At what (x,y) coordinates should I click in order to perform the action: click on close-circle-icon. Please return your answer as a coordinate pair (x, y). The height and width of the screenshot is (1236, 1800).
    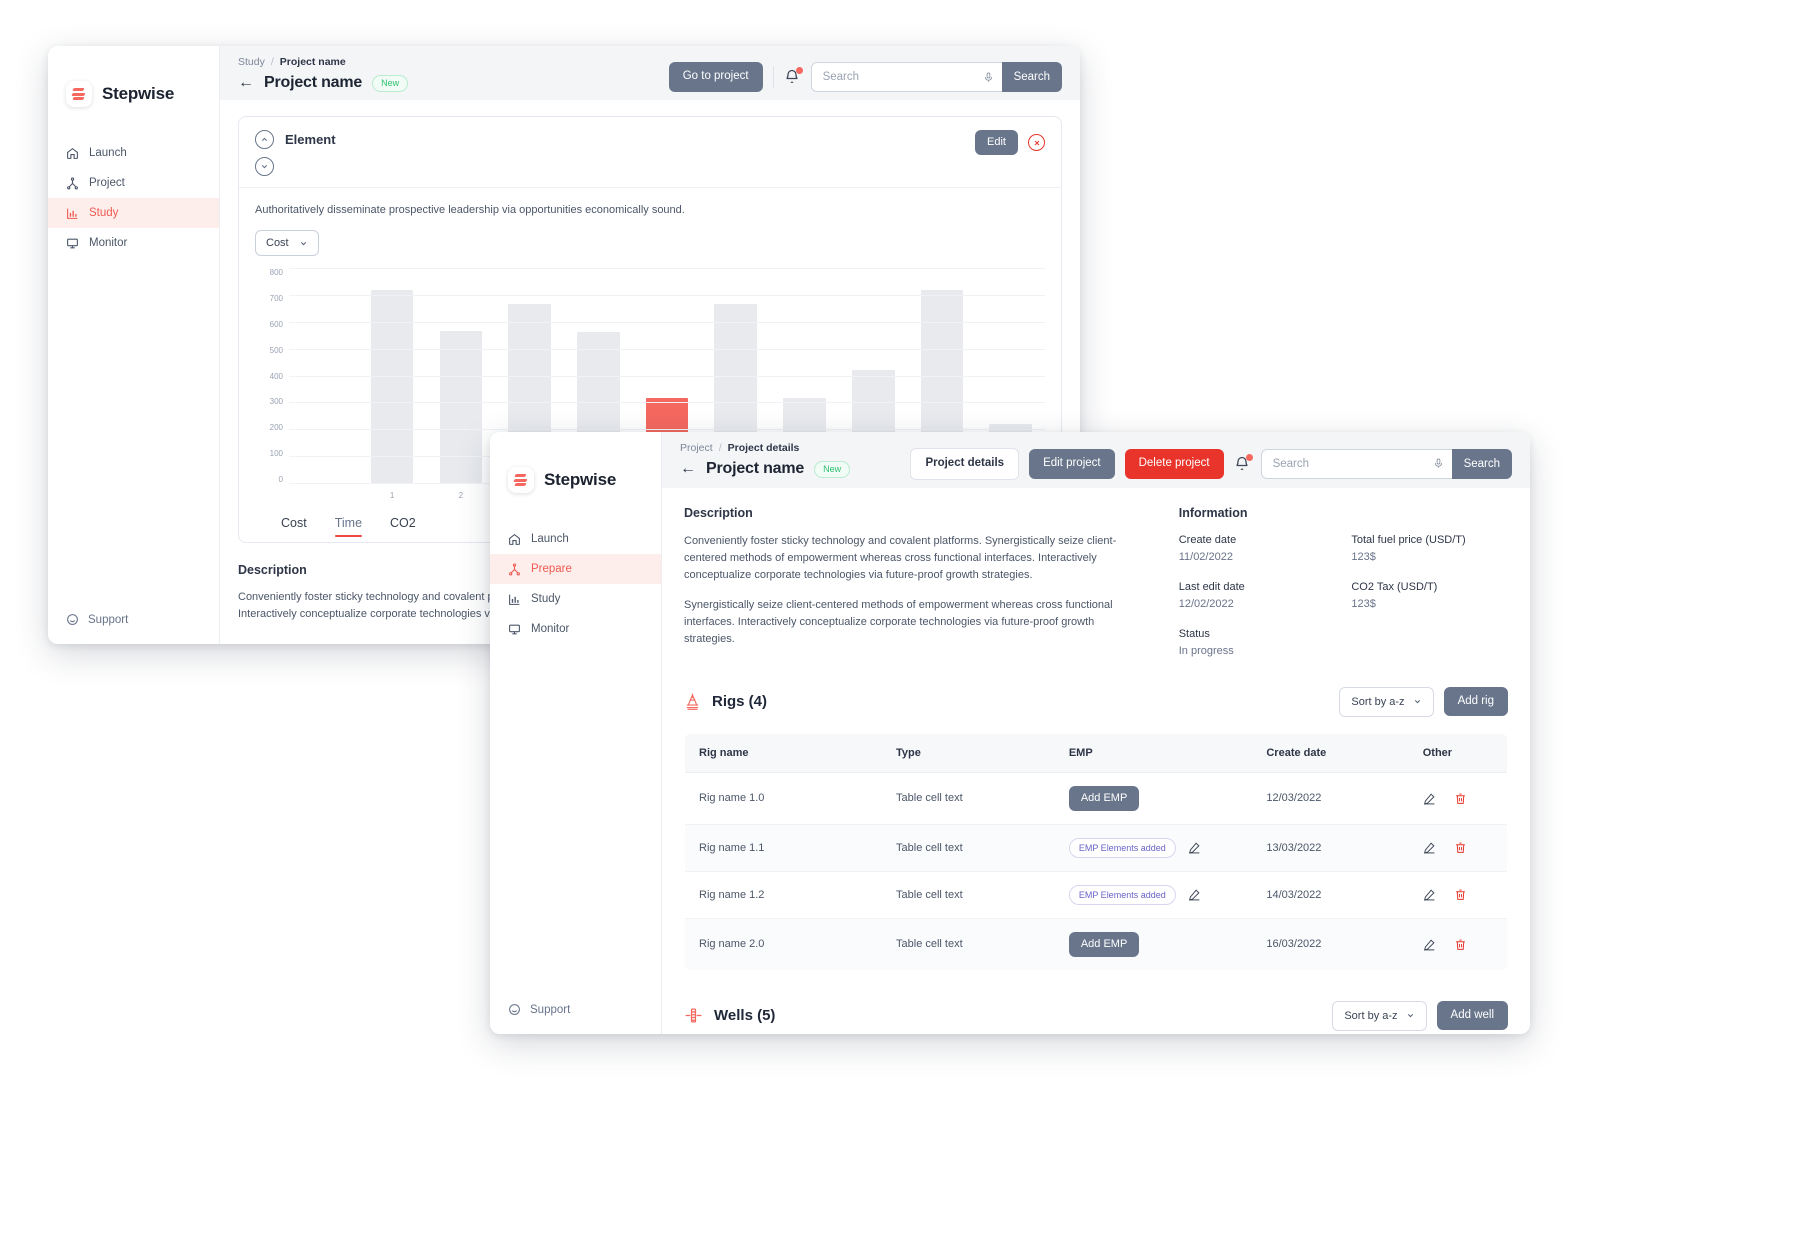
    Looking at the image, I should click on (1036, 142).